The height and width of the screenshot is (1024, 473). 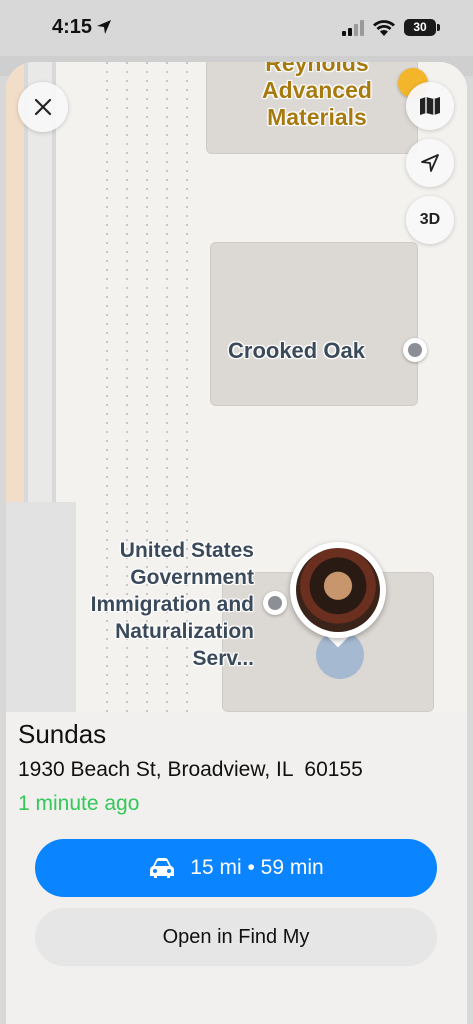 What do you see at coordinates (104, 27) in the screenshot?
I see `location-arrow-icon` at bounding box center [104, 27].